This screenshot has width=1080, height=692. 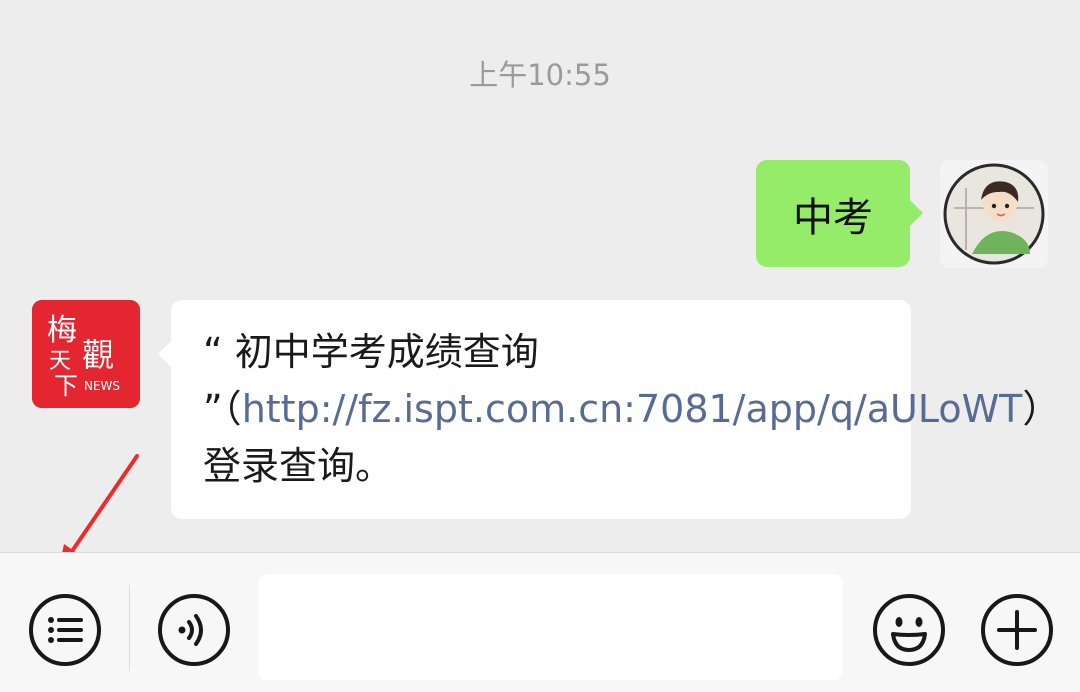 What do you see at coordinates (98, 355) in the screenshot?
I see `svg-text: 觀` at bounding box center [98, 355].